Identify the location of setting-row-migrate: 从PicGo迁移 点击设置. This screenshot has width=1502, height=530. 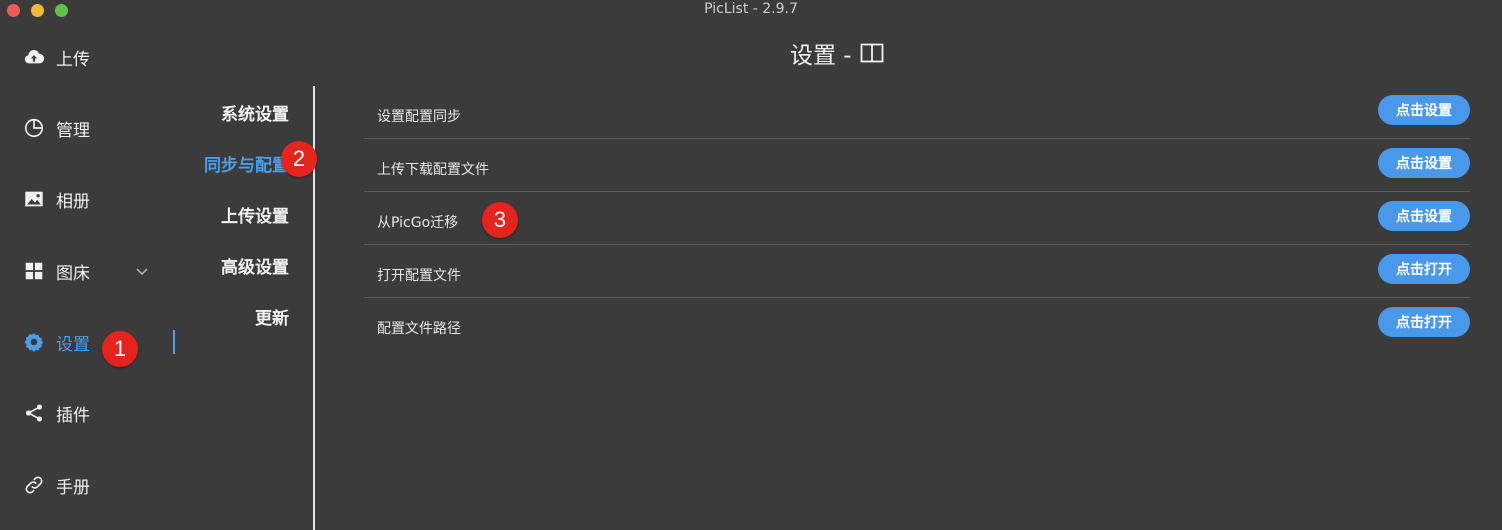
(917, 218).